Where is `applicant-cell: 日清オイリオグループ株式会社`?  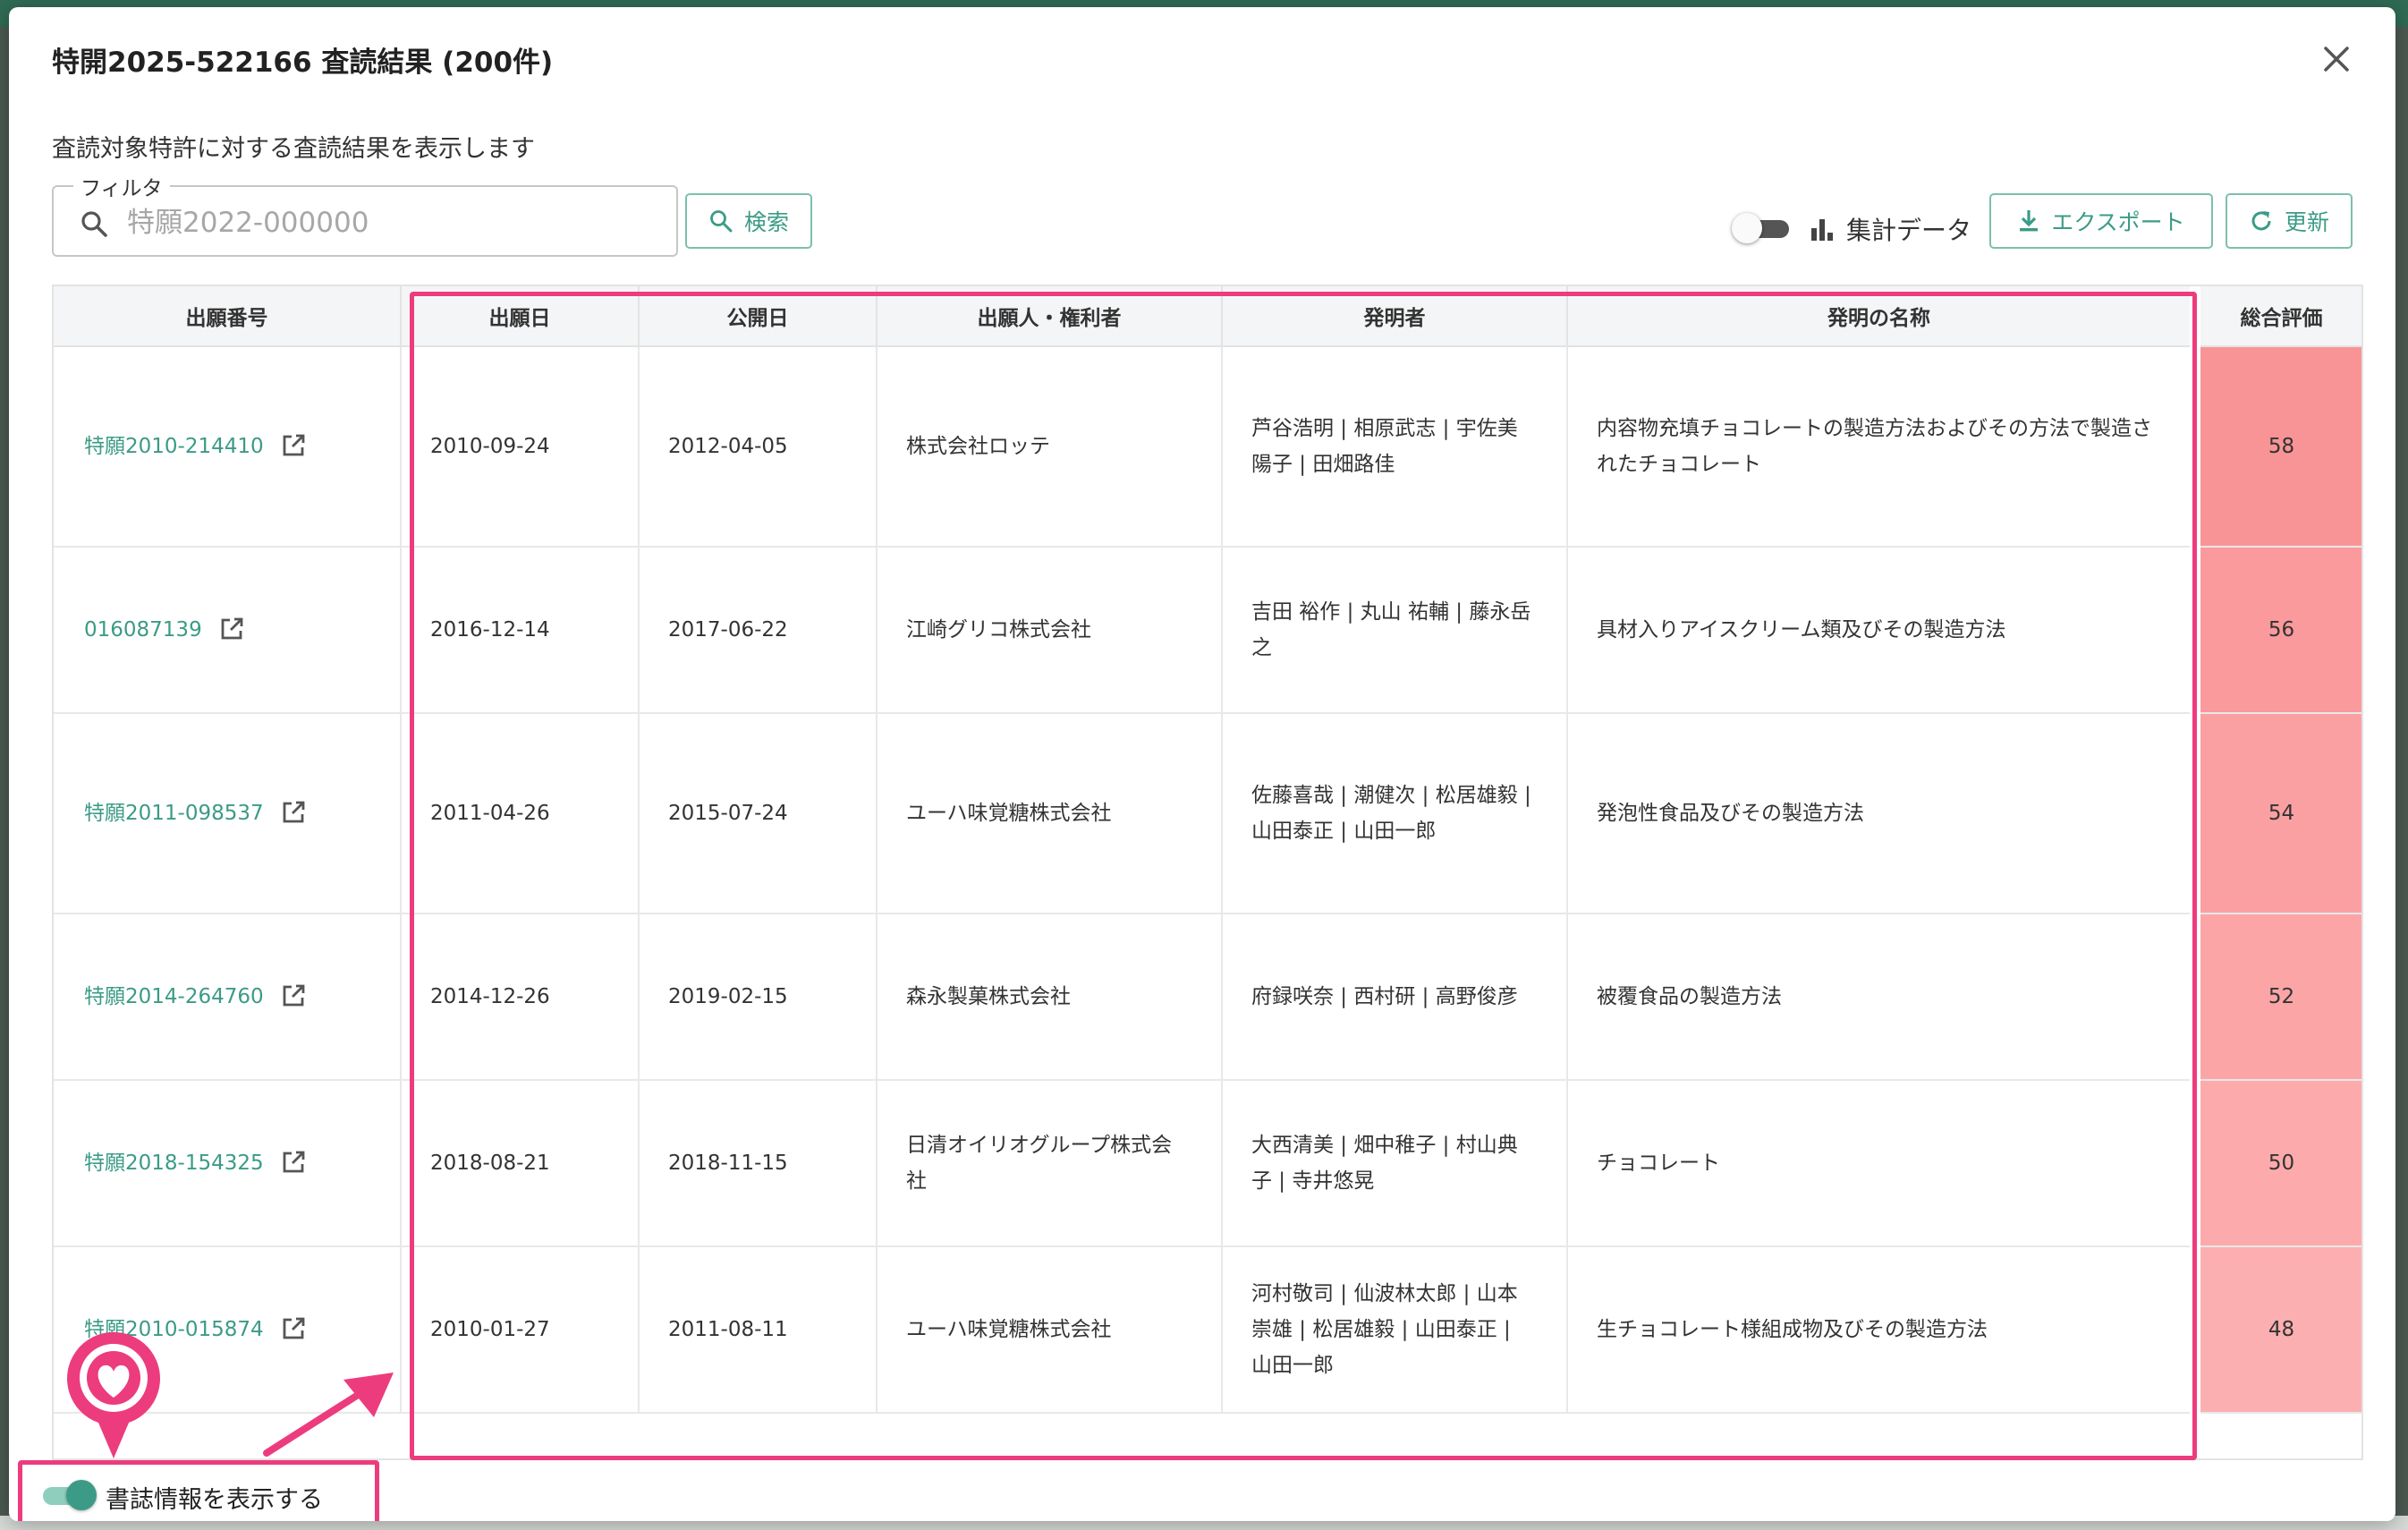 applicant-cell: 日清オイリオグループ株式会社 is located at coordinates (1050, 1163).